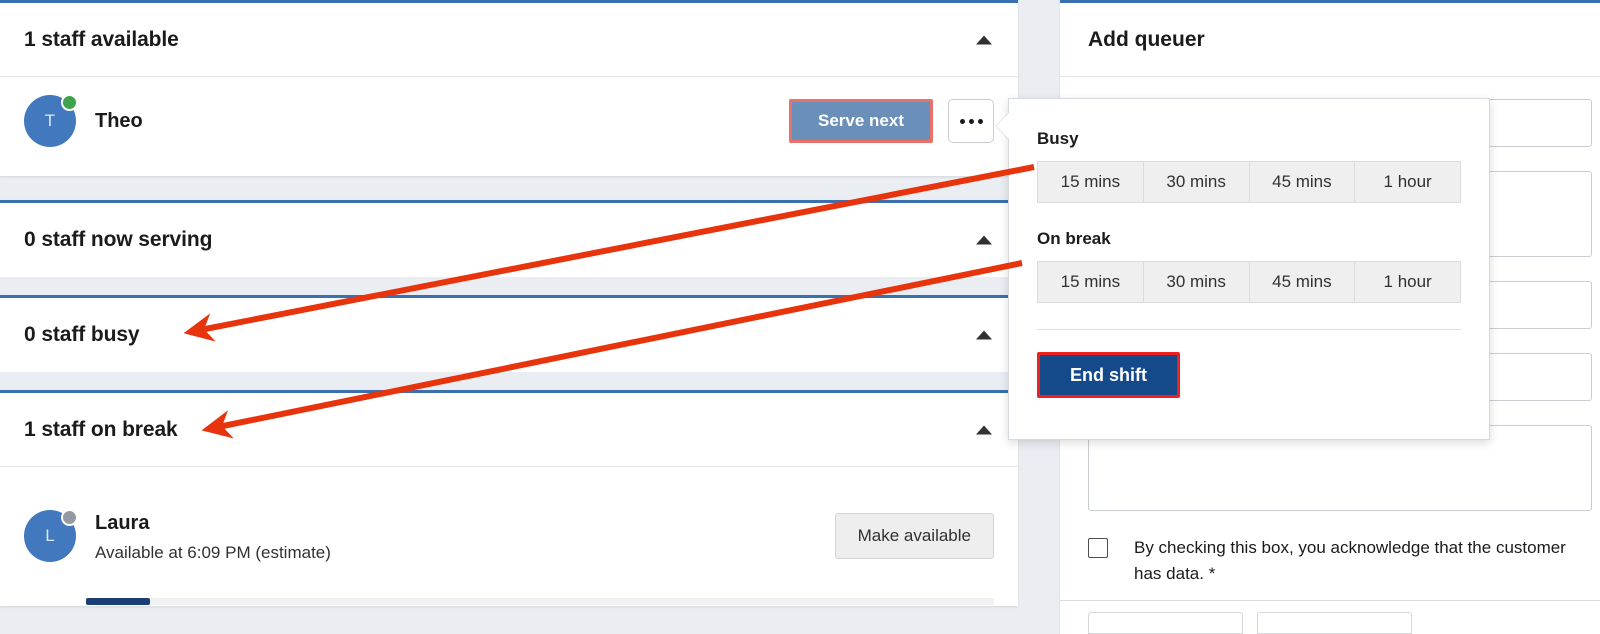 This screenshot has height=634, width=1600. What do you see at coordinates (1090, 182) in the screenshot?
I see `busy-option-15: 15 mins` at bounding box center [1090, 182].